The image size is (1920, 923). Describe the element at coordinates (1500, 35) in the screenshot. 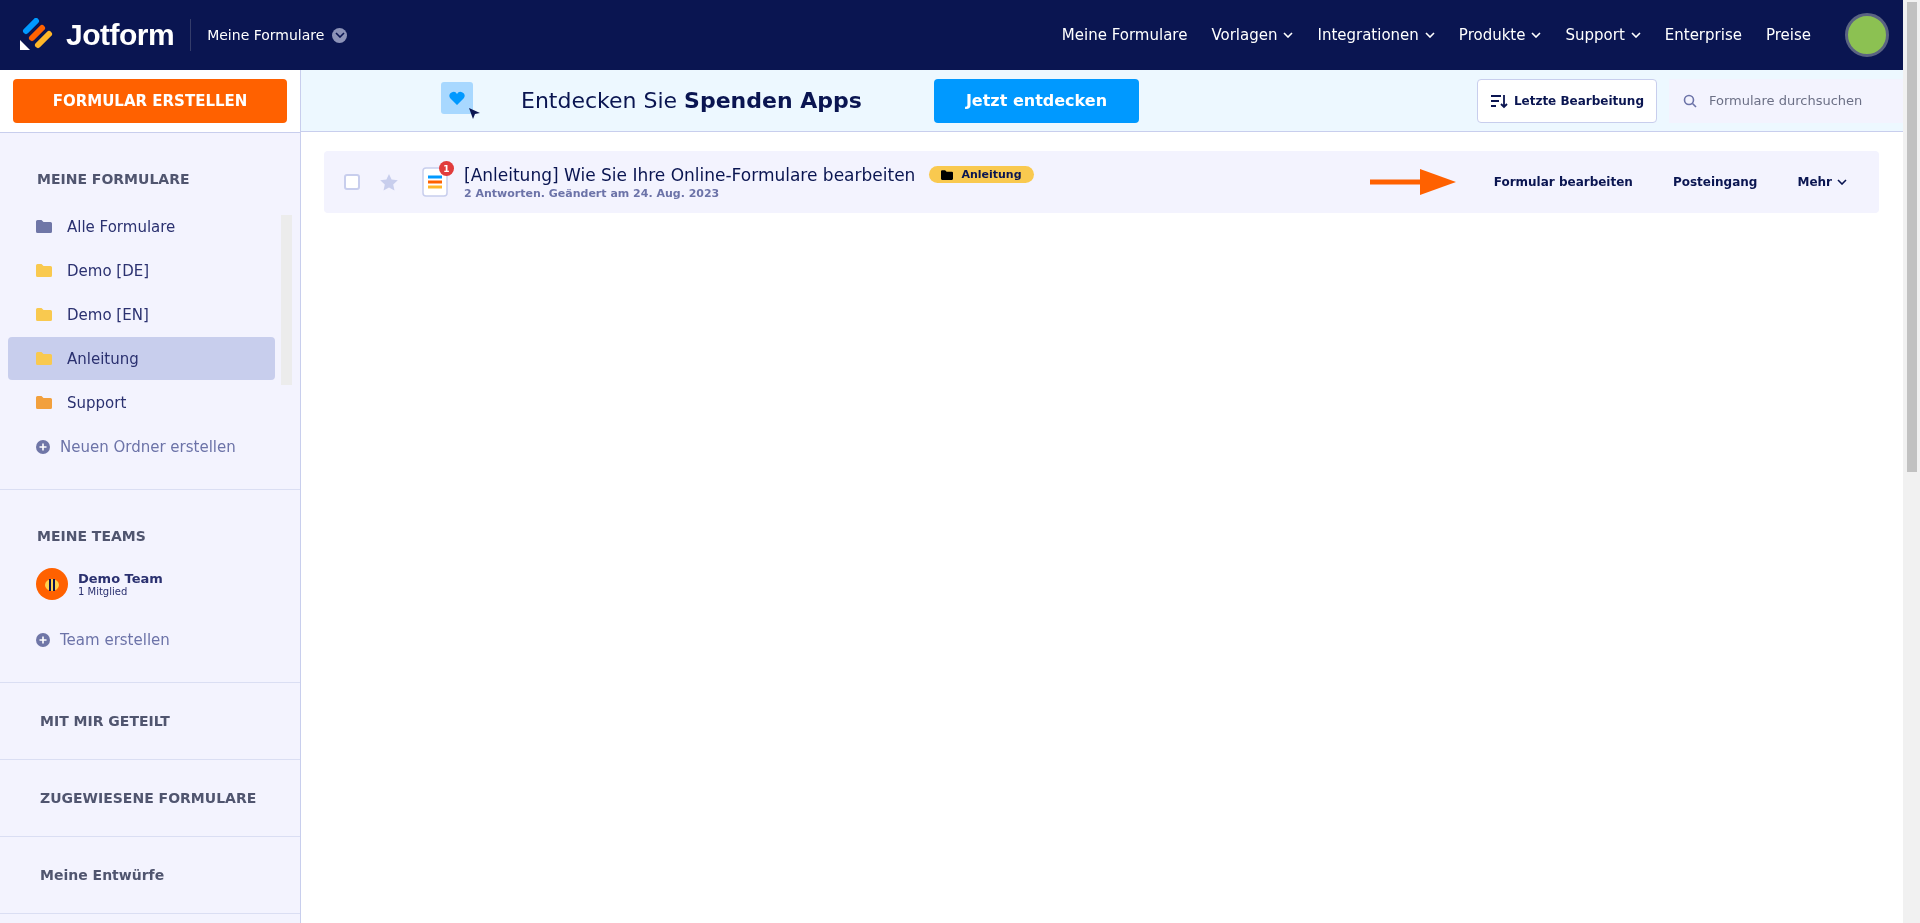

I see `nav-link: Produkte` at that location.